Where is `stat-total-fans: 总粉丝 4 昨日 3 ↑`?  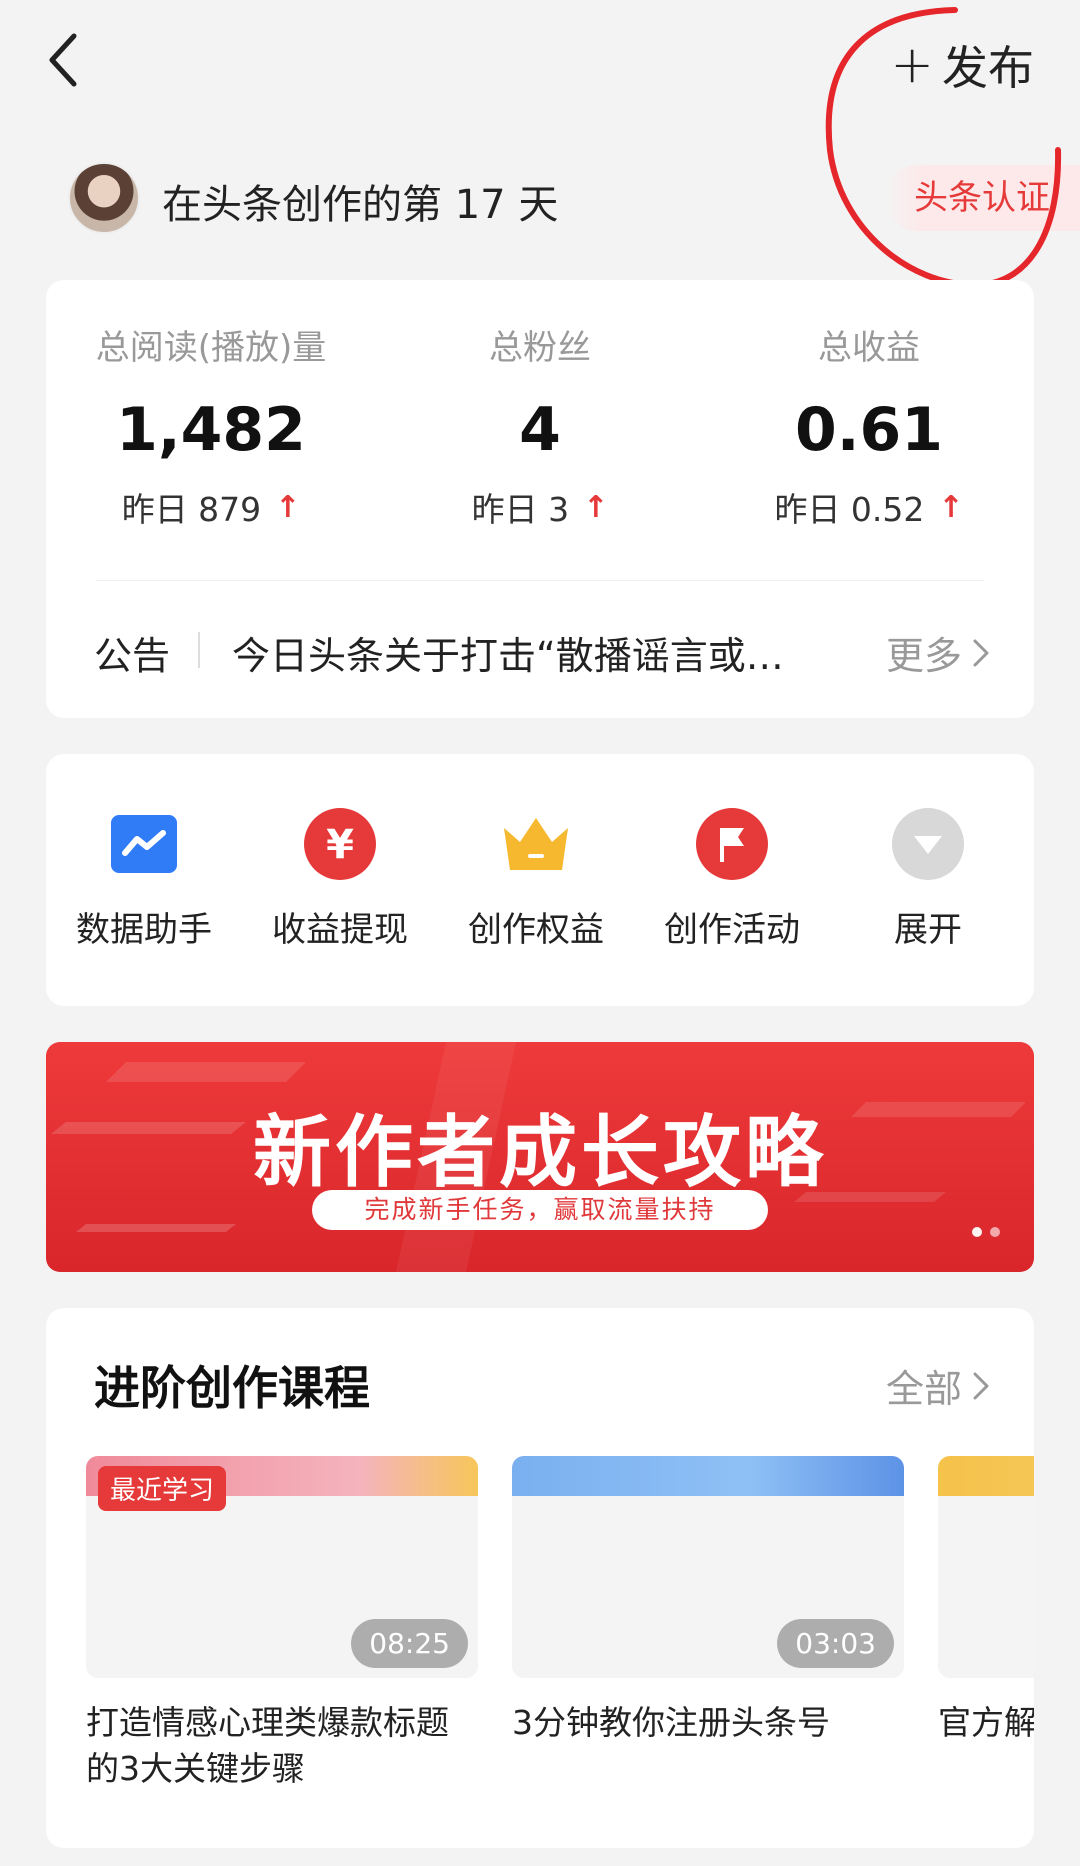 stat-total-fans: 总粉丝 4 昨日 3 ↑ is located at coordinates (540, 425).